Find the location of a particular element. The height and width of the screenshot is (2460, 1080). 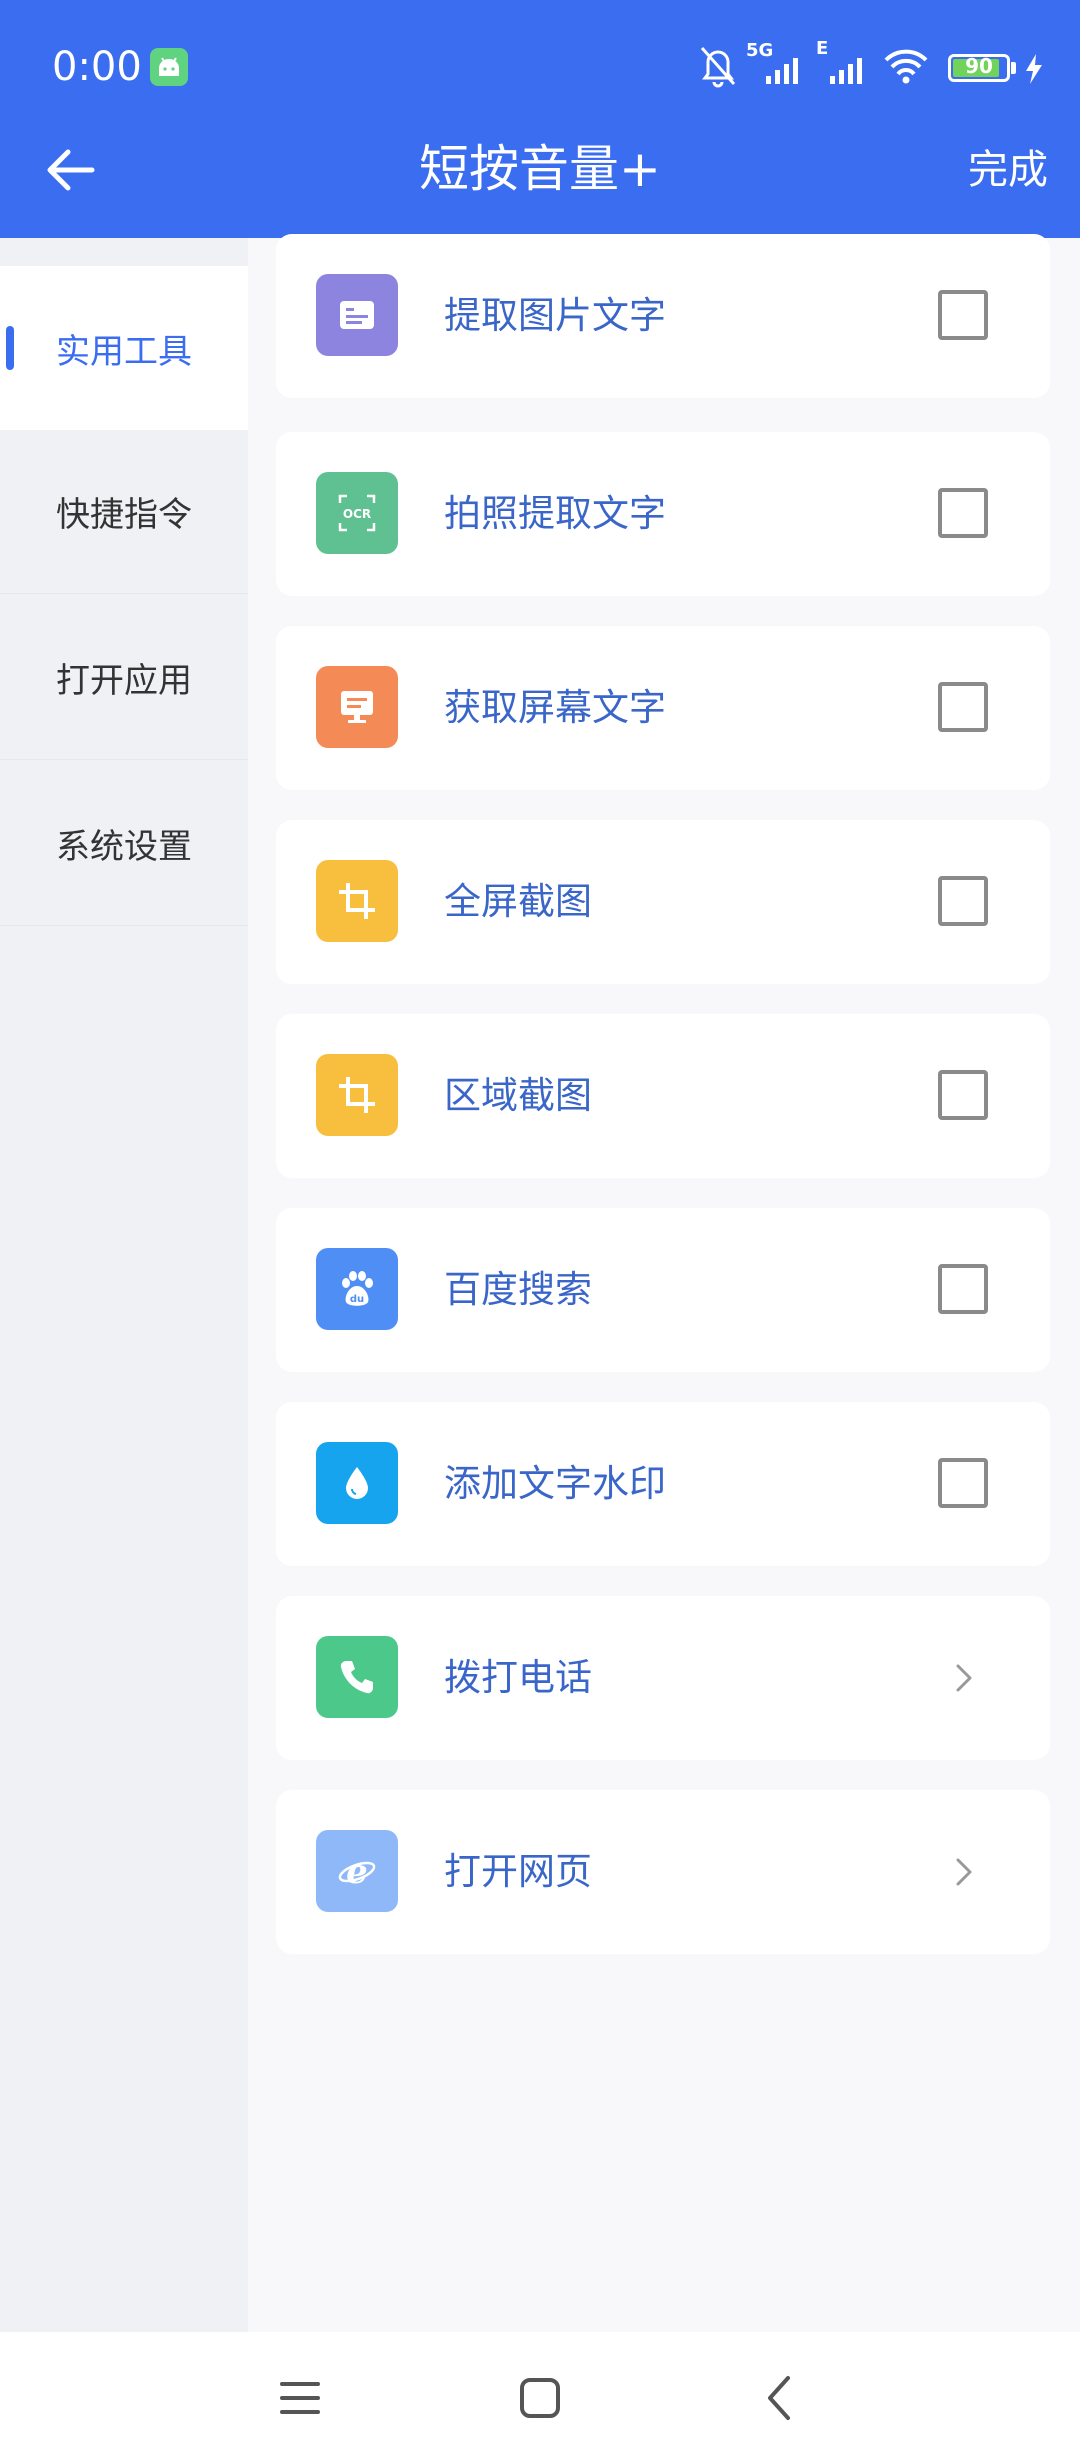

done-button: 完成 is located at coordinates (1008, 170).